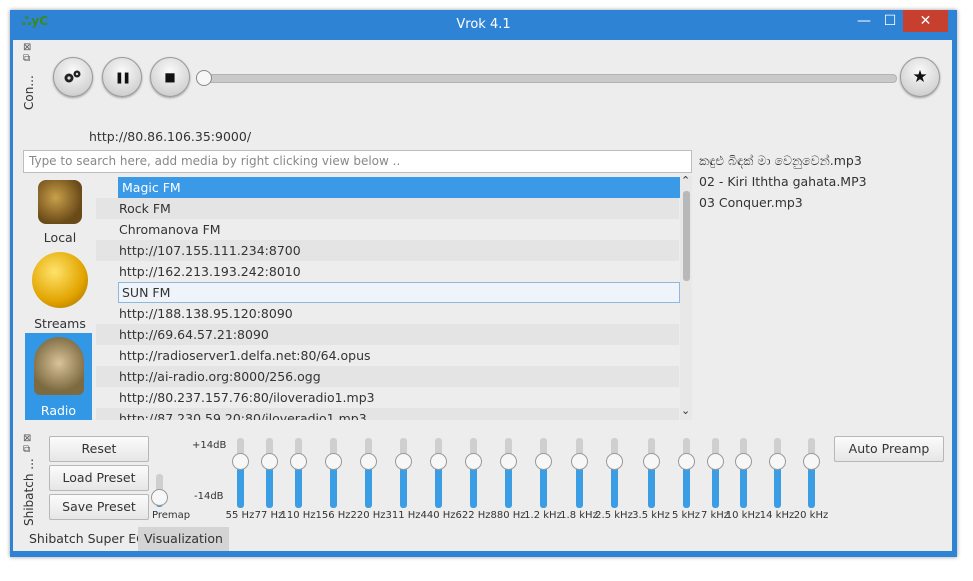  What do you see at coordinates (204, 78) in the screenshot?
I see `seek-handle` at bounding box center [204, 78].